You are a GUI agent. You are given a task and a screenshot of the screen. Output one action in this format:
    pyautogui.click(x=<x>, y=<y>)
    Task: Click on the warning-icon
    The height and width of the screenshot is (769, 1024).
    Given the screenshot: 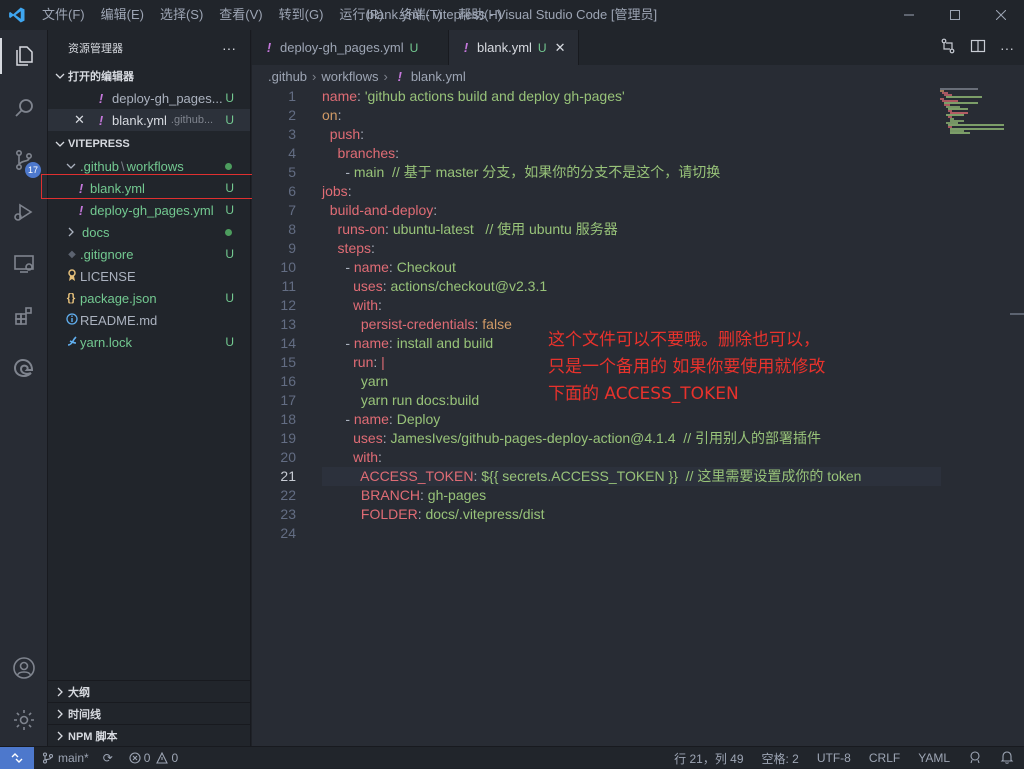 What is the action you would take?
    pyautogui.click(x=162, y=757)
    